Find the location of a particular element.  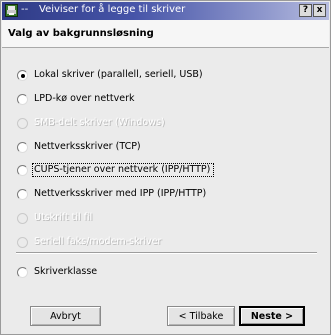

option-row: CUPS-tjener over nettverk (IPP/HTTP) is located at coordinates (167, 171).